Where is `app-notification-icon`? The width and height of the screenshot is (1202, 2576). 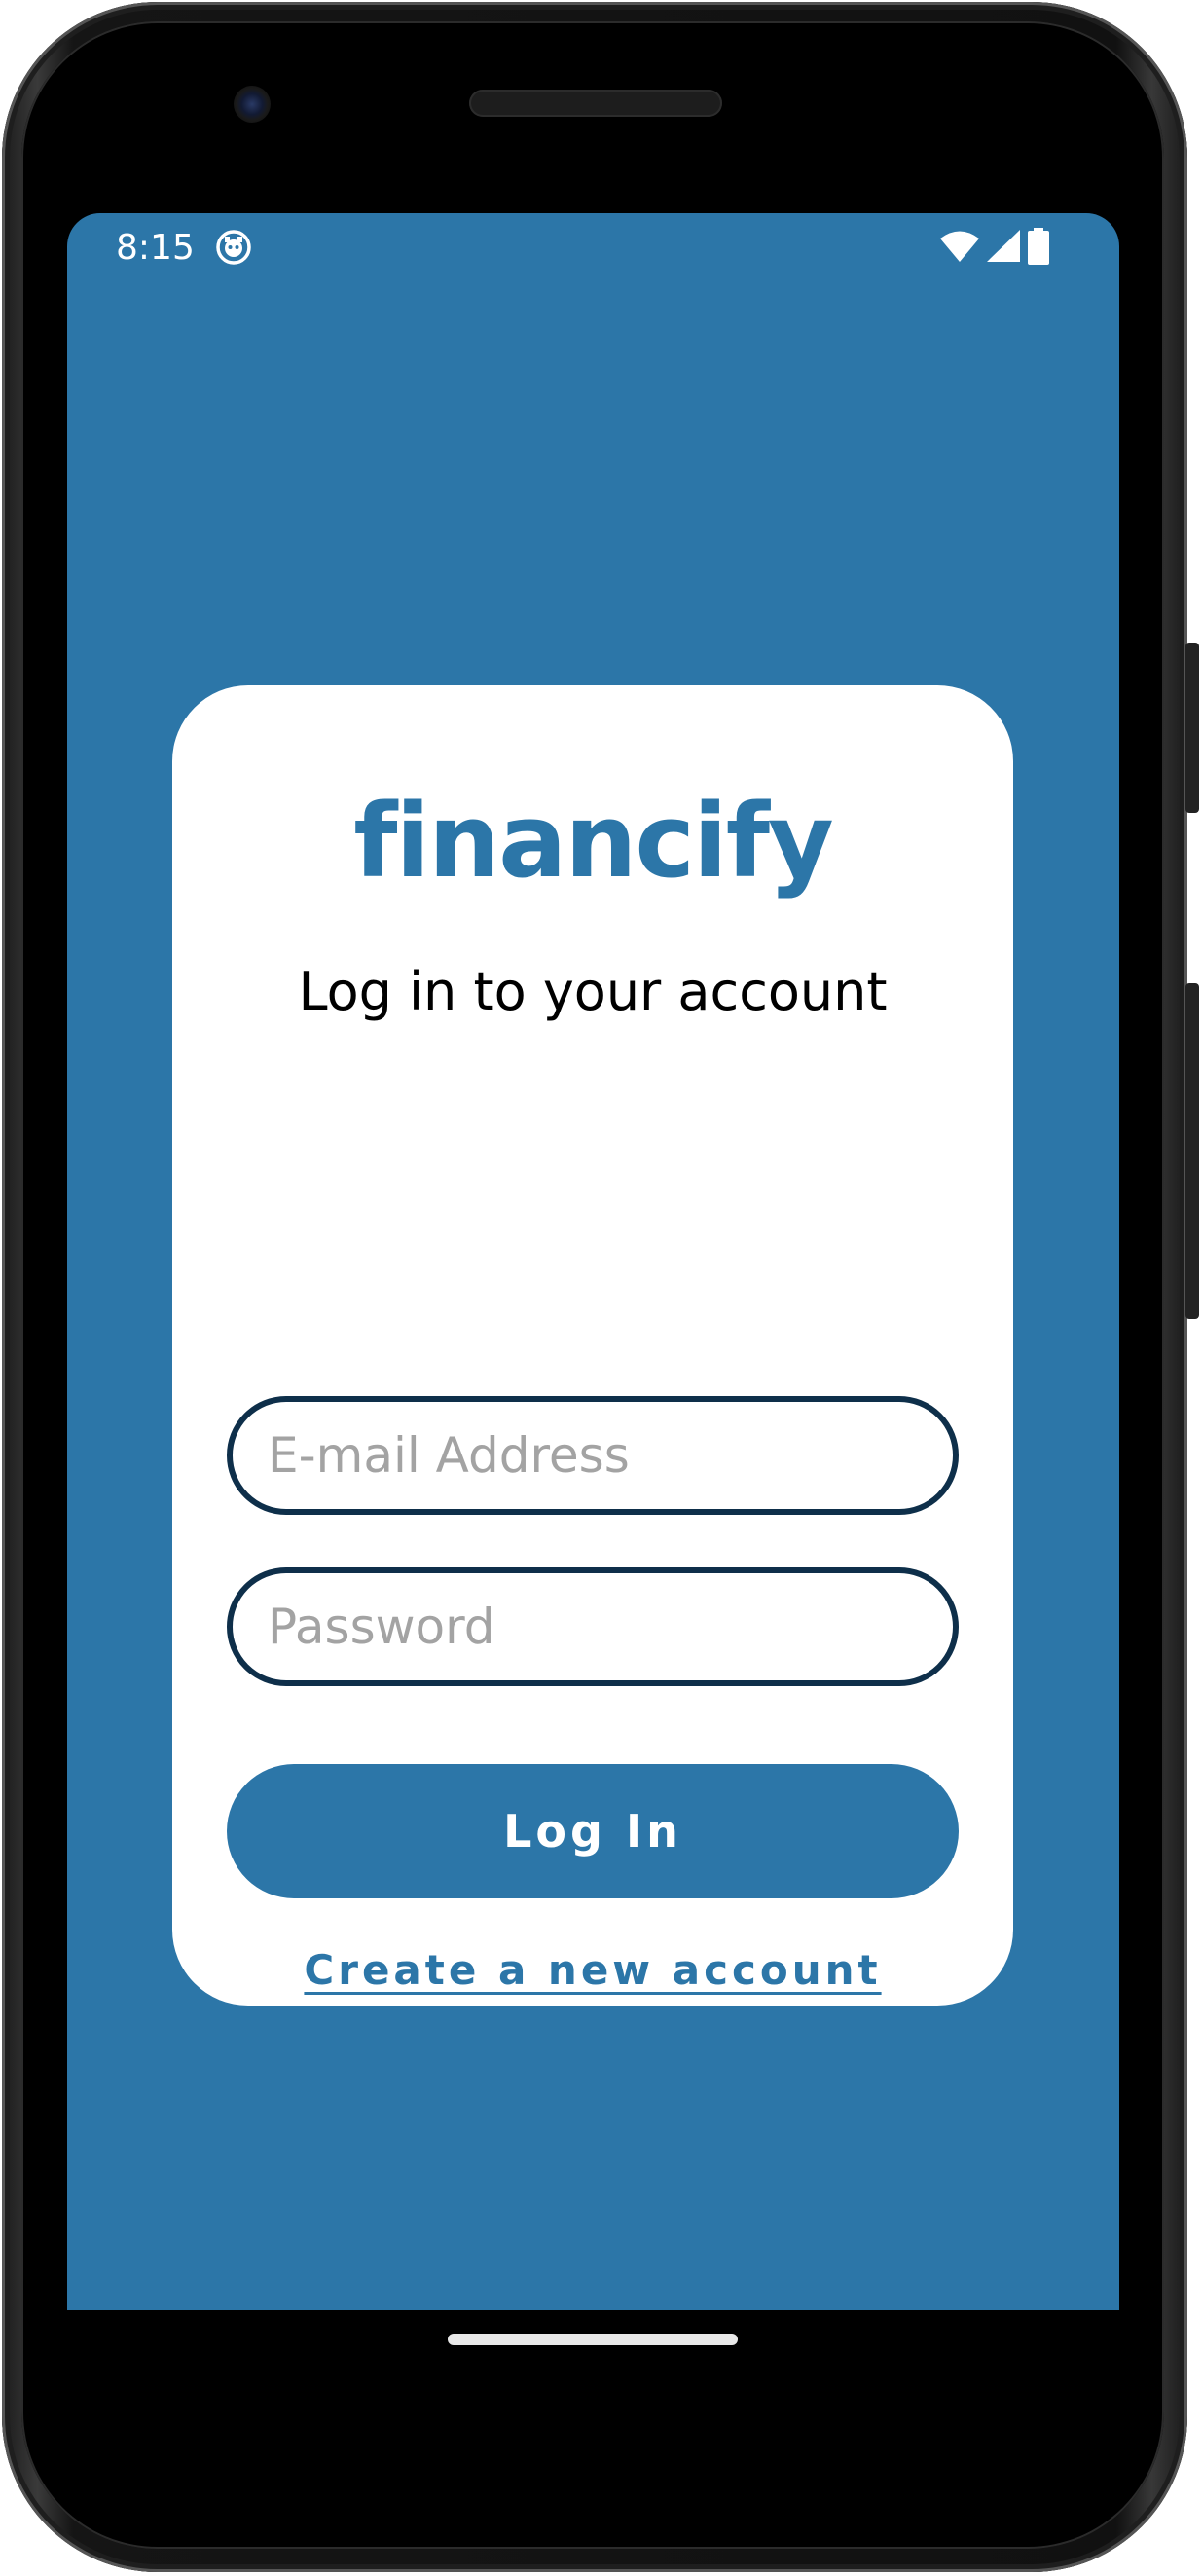
app-notification-icon is located at coordinates (233, 247).